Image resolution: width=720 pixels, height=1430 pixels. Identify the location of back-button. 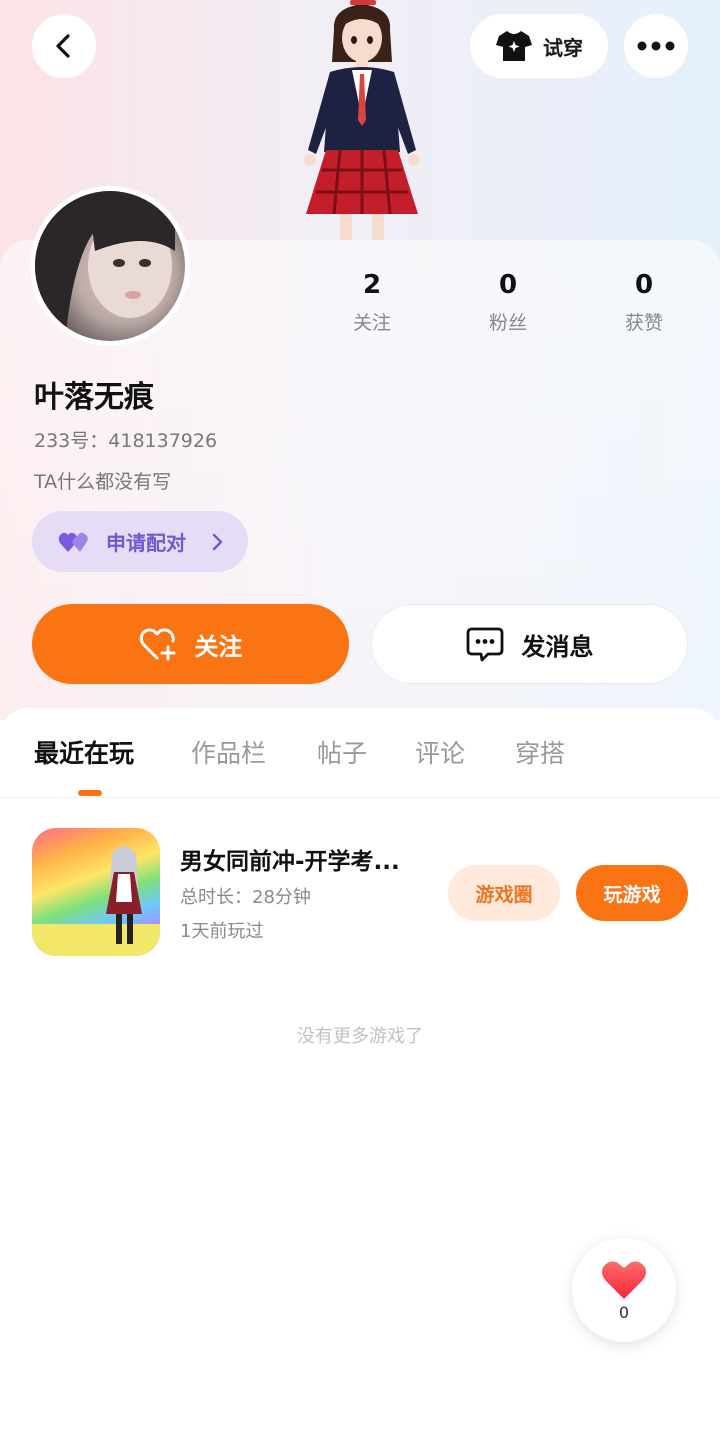
(64, 46).